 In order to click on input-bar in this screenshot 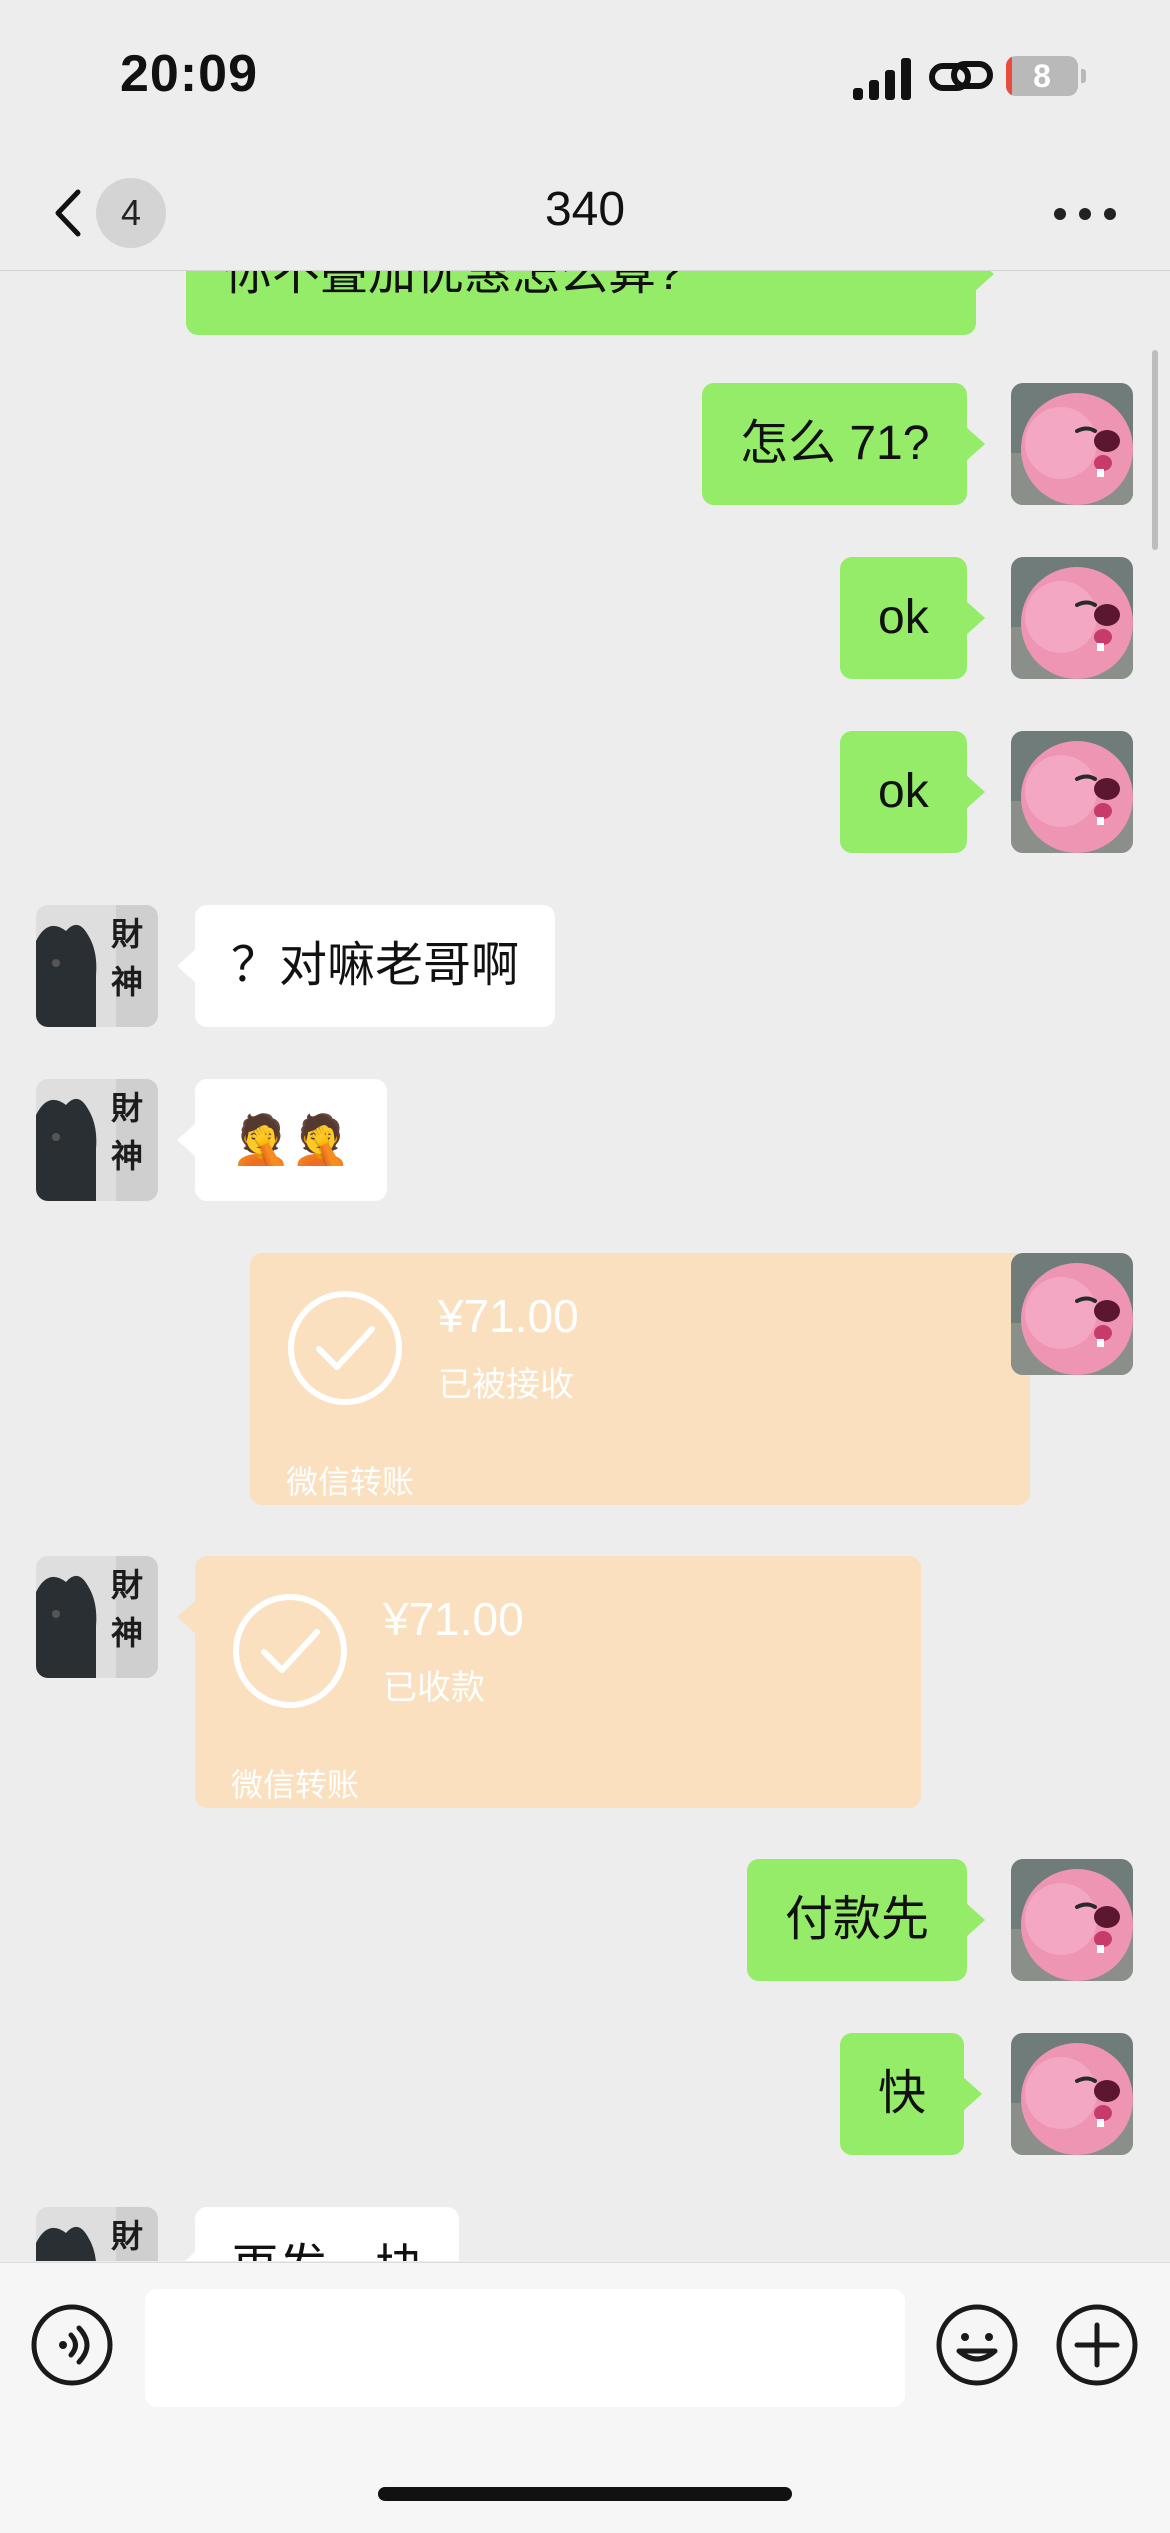, I will do `click(585, 2397)`.